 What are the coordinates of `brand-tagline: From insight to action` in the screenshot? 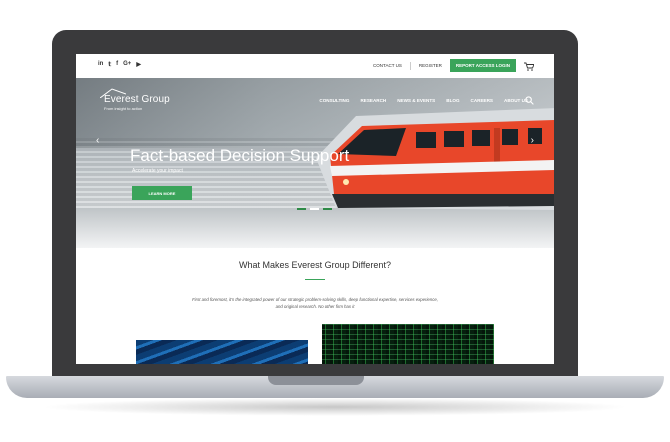 It's located at (123, 108).